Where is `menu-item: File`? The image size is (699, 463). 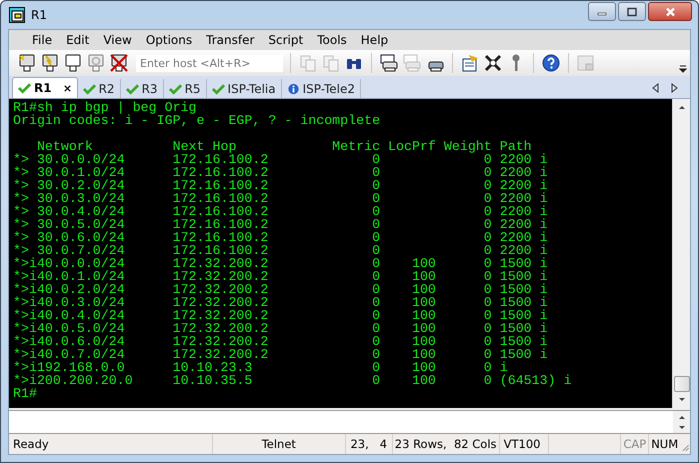
menu-item: File is located at coordinates (42, 40).